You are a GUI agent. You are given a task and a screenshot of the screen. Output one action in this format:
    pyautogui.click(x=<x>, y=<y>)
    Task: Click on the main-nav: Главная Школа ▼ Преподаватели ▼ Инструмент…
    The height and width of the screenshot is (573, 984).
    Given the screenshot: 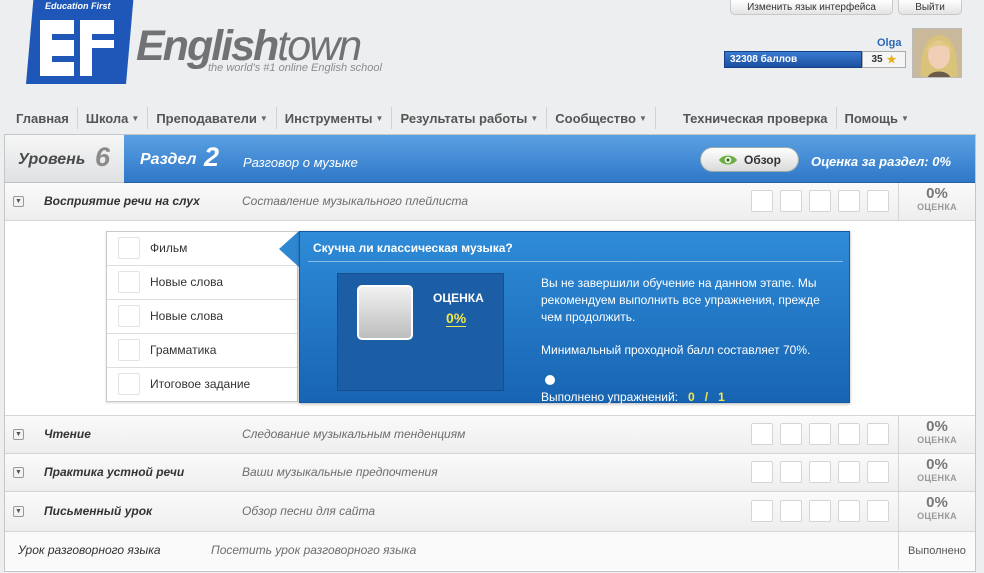 What is the action you would take?
    pyautogui.click(x=492, y=118)
    